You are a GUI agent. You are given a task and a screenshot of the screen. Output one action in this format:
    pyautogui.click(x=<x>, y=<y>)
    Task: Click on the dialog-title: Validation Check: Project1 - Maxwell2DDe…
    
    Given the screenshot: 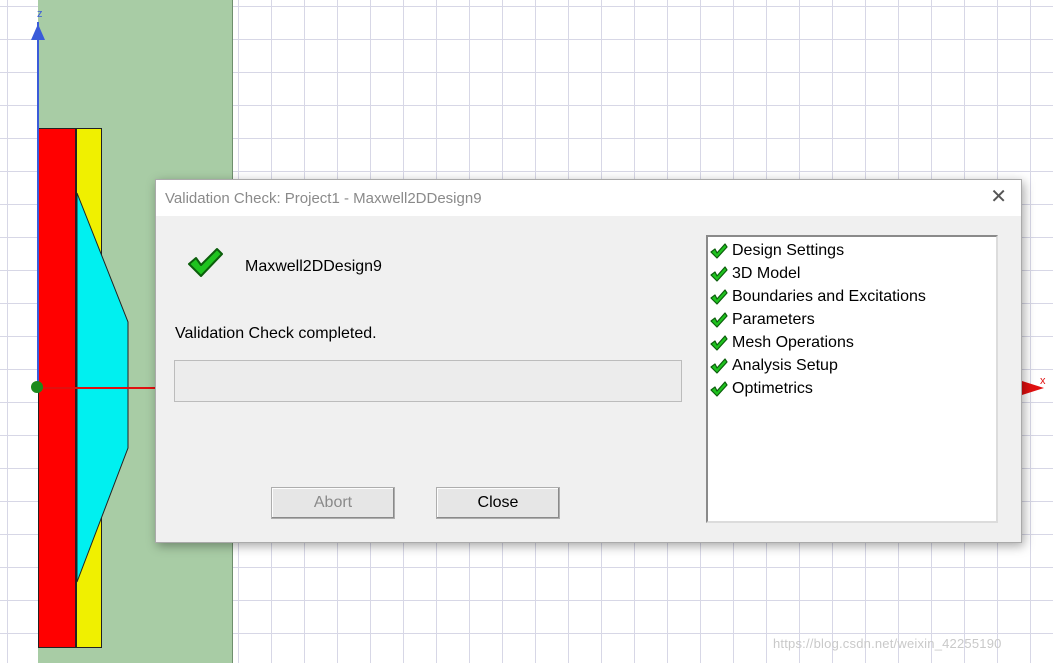 What is the action you would take?
    pyautogui.click(x=323, y=198)
    